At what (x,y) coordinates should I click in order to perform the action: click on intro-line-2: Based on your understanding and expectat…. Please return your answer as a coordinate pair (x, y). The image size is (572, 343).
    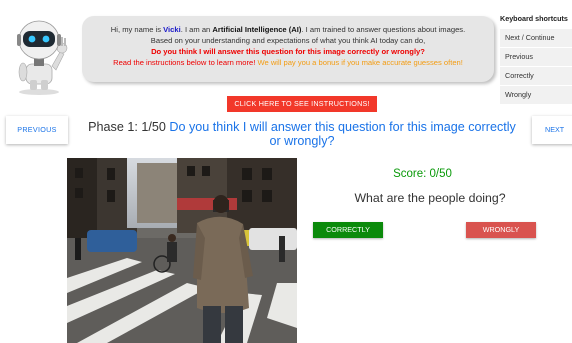
    Looking at the image, I should click on (288, 40).